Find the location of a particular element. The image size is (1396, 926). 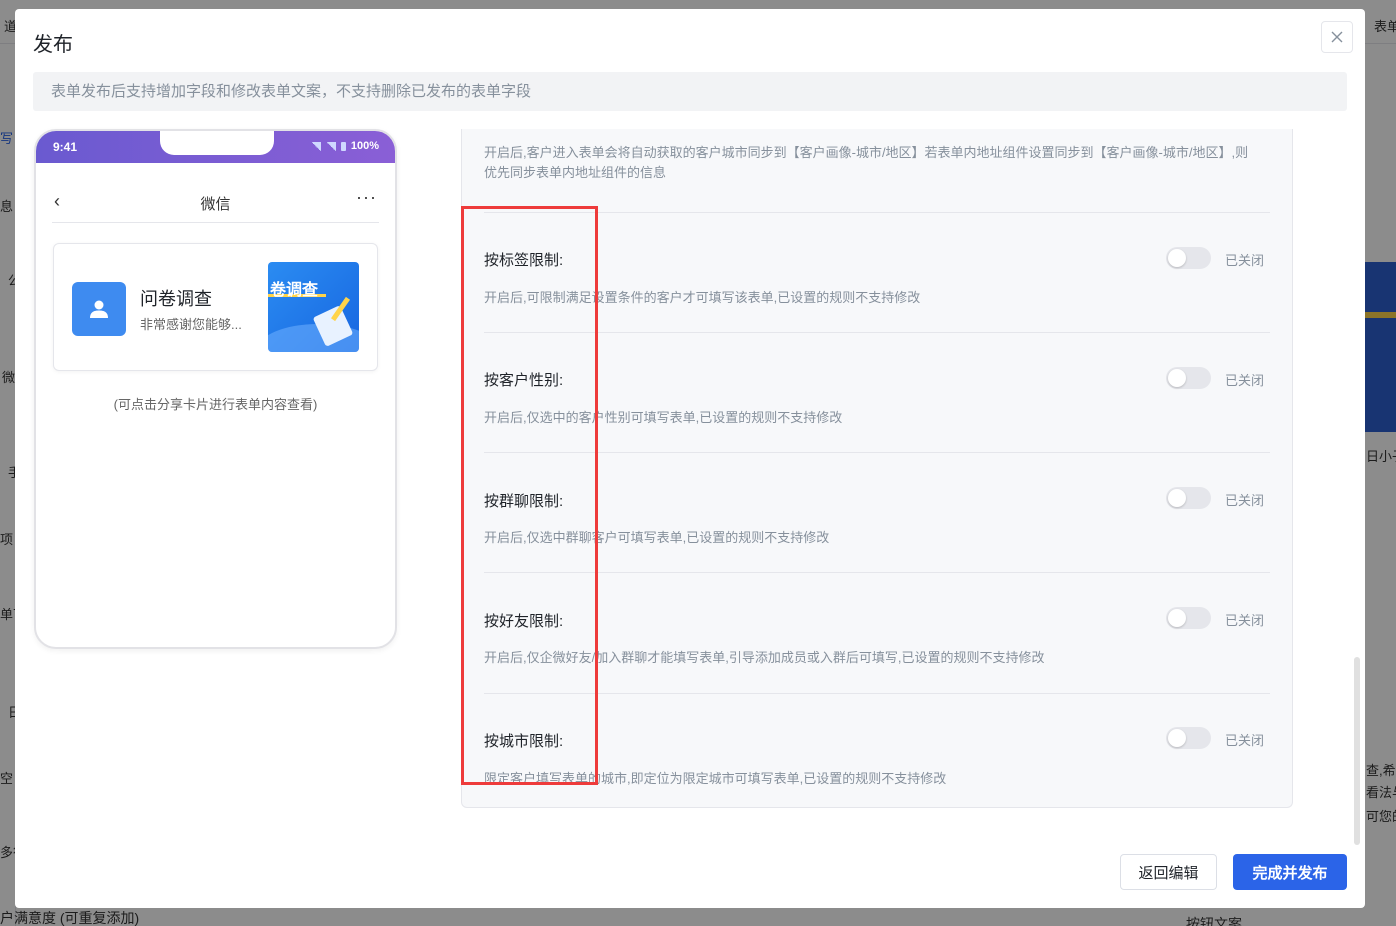

setting-desc-group-chat-limit: 开启后,仅选中群聊客户可填写表单,已设置的规则不支持修改 is located at coordinates (657, 537).